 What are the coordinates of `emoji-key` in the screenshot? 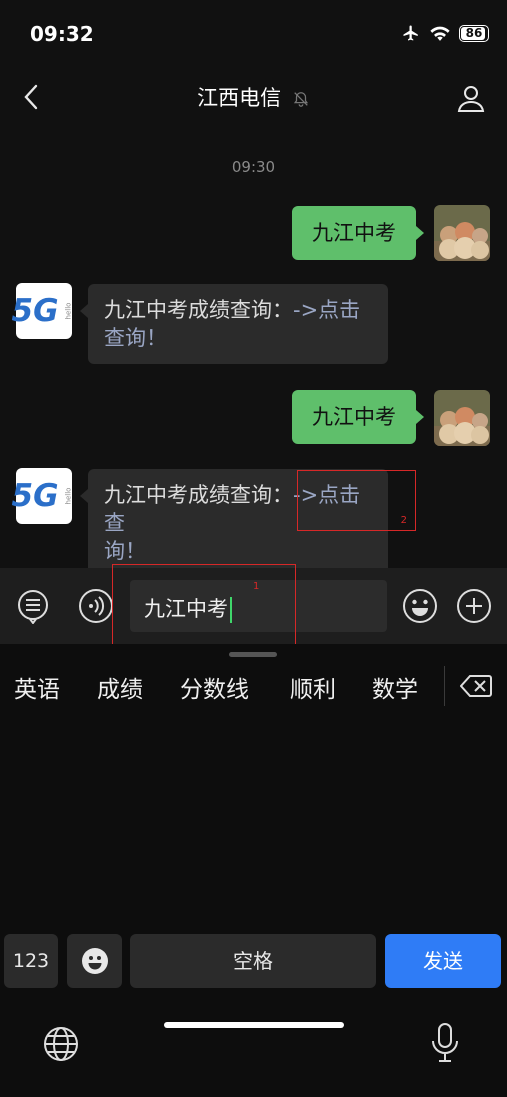 It's located at (94, 961).